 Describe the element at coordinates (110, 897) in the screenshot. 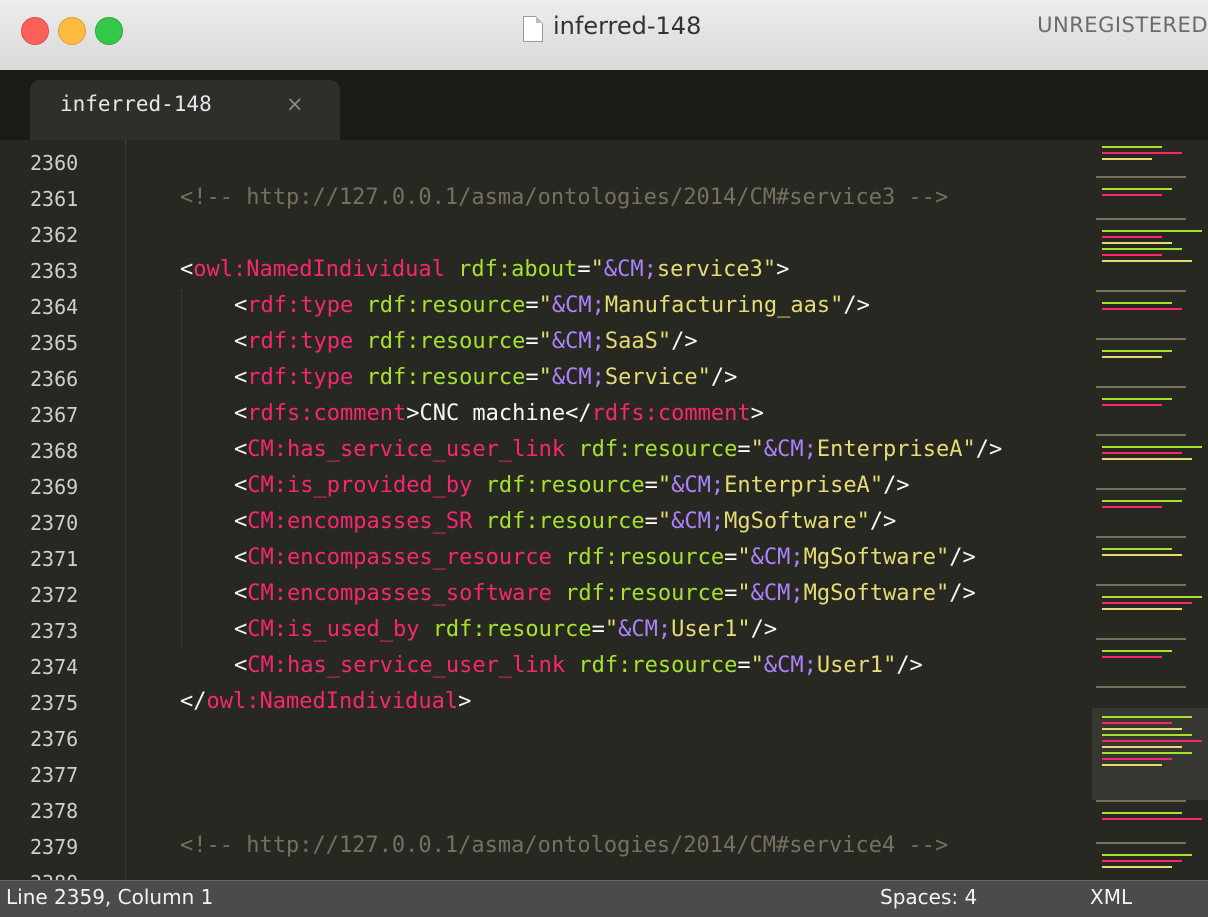

I see `cursor-position: Line 2359, Column 1` at that location.